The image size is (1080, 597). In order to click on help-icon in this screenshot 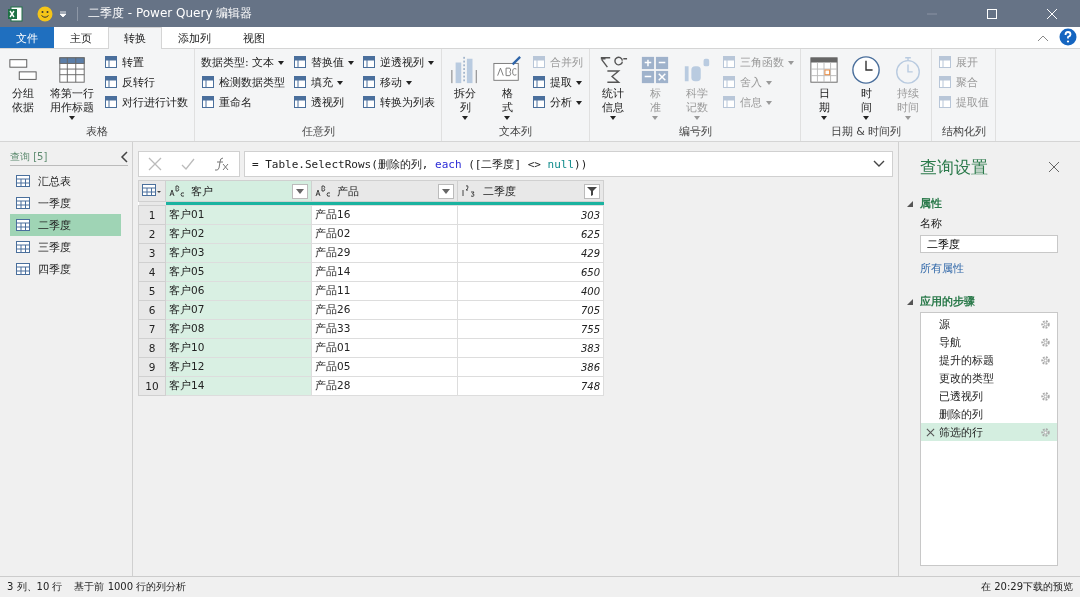, I will do `click(1068, 37)`.